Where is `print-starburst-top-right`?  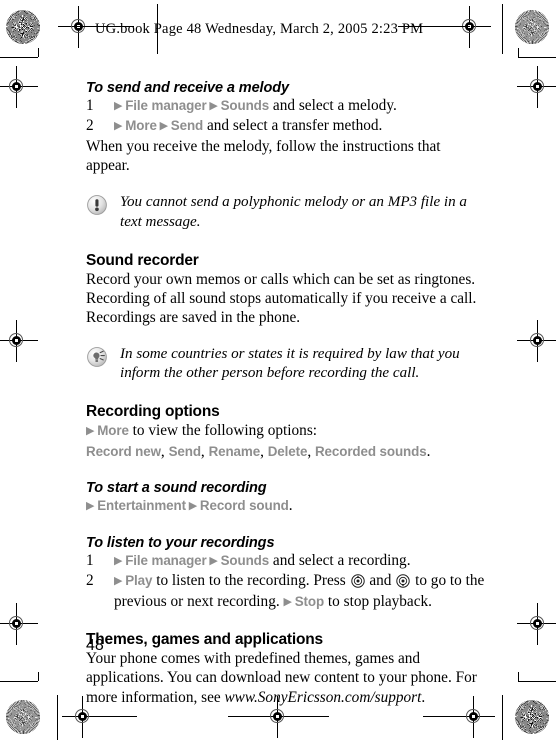 print-starburst-top-right is located at coordinates (532, 27).